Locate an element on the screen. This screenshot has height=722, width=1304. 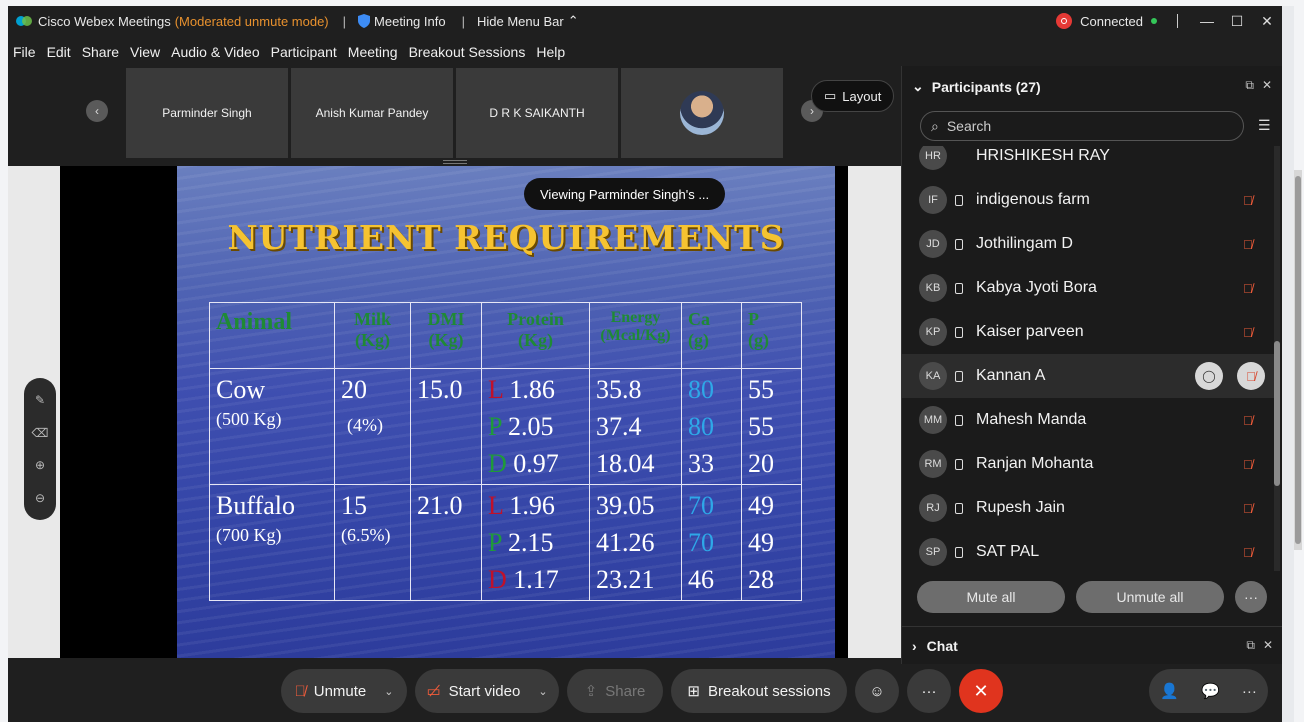
participant-name: SAT PAL is located at coordinates (1008, 551).